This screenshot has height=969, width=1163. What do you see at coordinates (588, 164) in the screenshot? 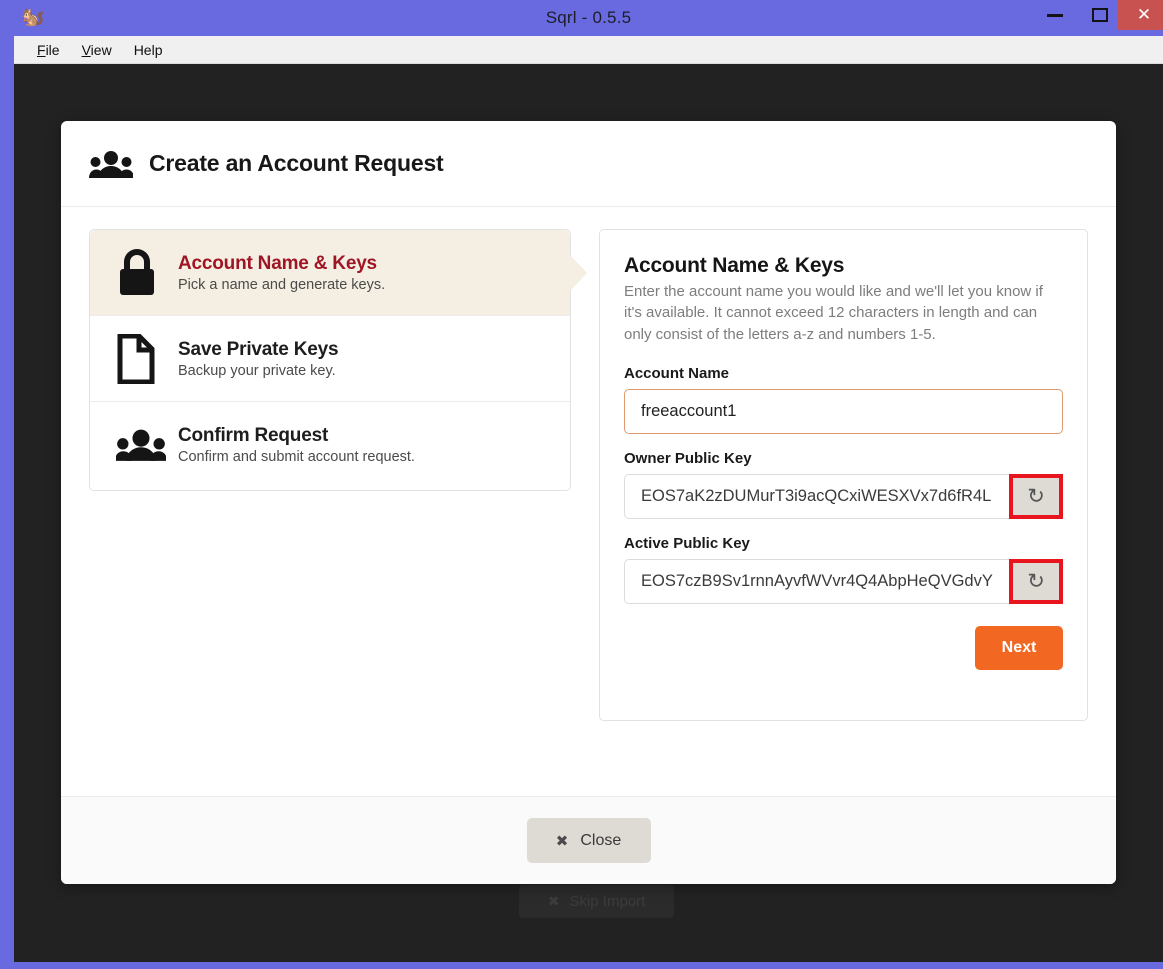
I see `dialog-header: Create an Account Request` at bounding box center [588, 164].